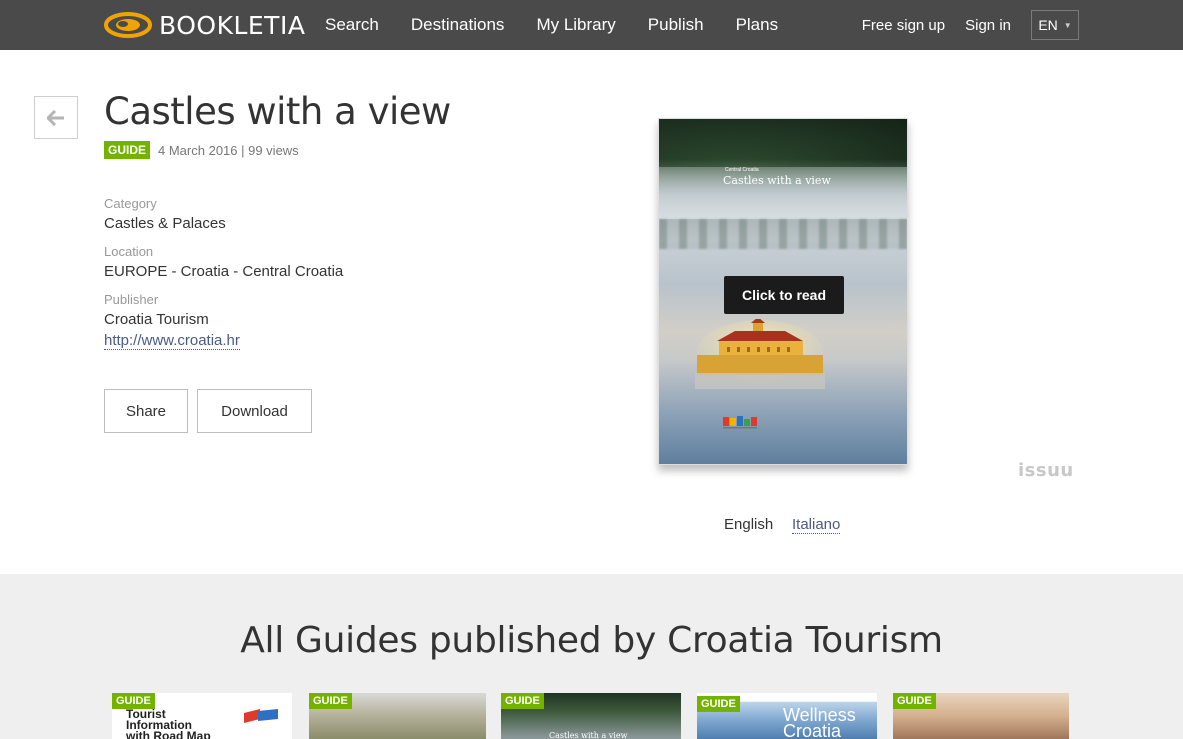  Describe the element at coordinates (816, 525) in the screenshot. I see `language-italiano-link: Italiano` at that location.